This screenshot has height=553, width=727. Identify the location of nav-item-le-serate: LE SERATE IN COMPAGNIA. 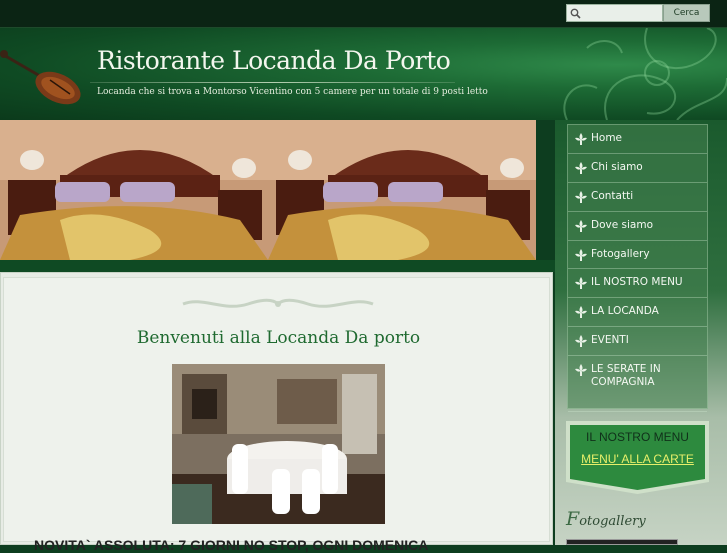
(637, 384).